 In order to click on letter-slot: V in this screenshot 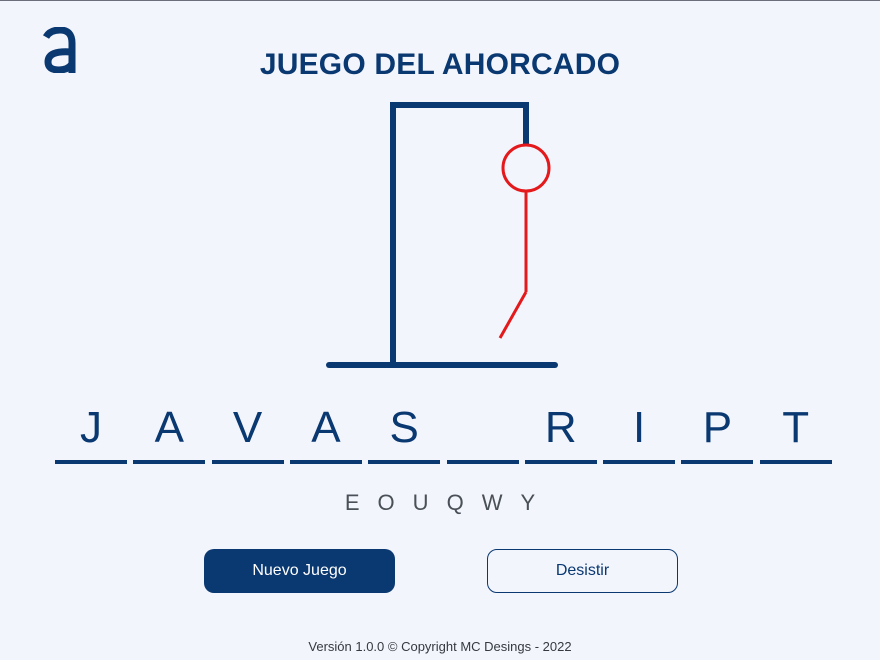, I will do `click(247, 432)`.